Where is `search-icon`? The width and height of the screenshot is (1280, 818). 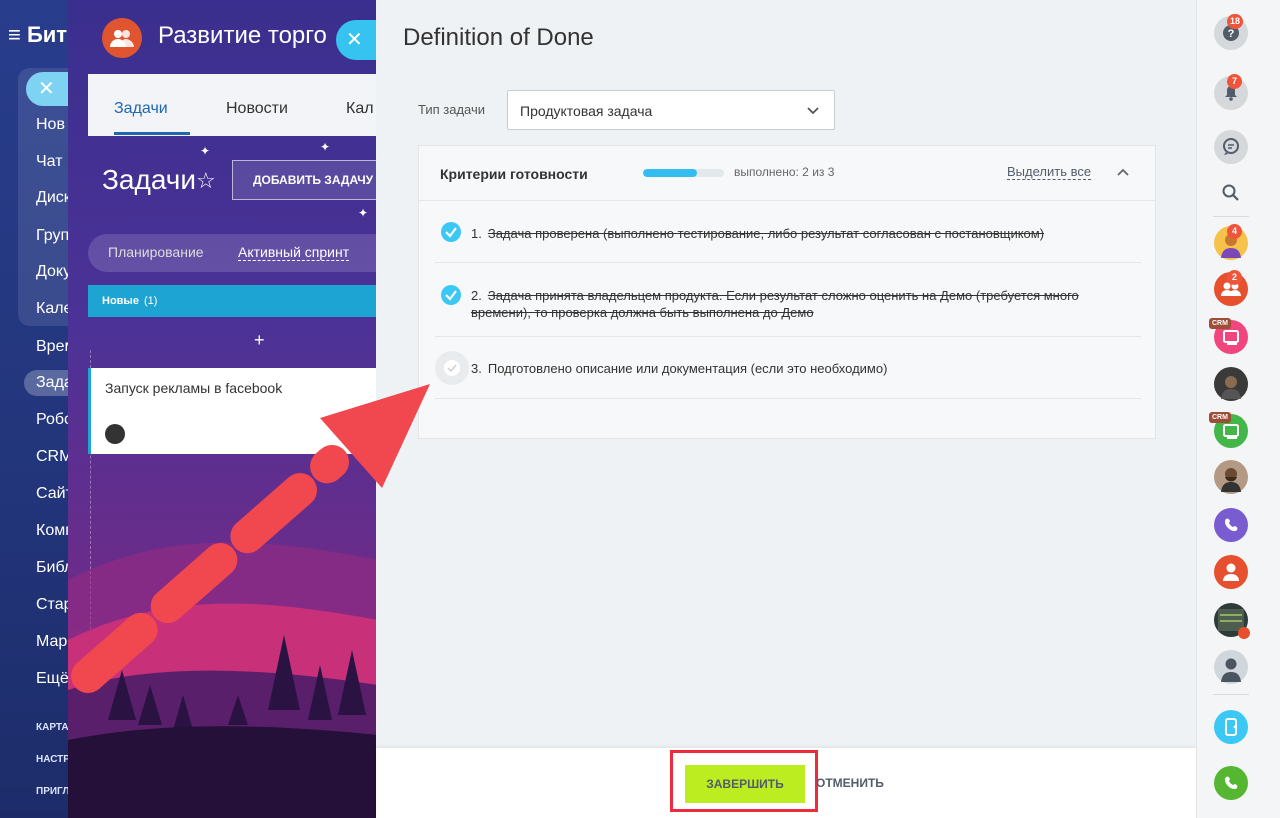 search-icon is located at coordinates (1230, 192).